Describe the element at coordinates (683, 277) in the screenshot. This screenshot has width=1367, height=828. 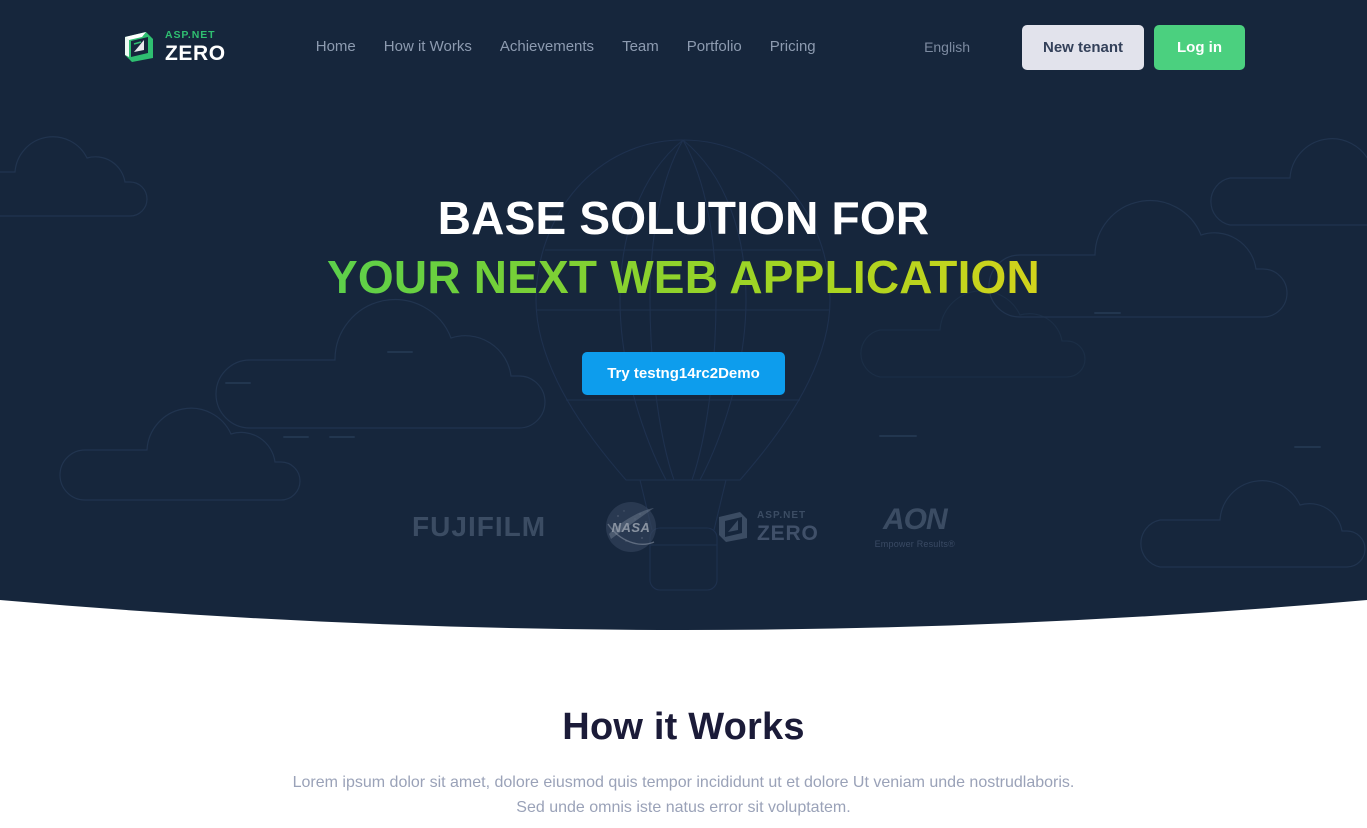
I see `hero-title-line2: YOUR NEXT WEB APPLICATION` at that location.